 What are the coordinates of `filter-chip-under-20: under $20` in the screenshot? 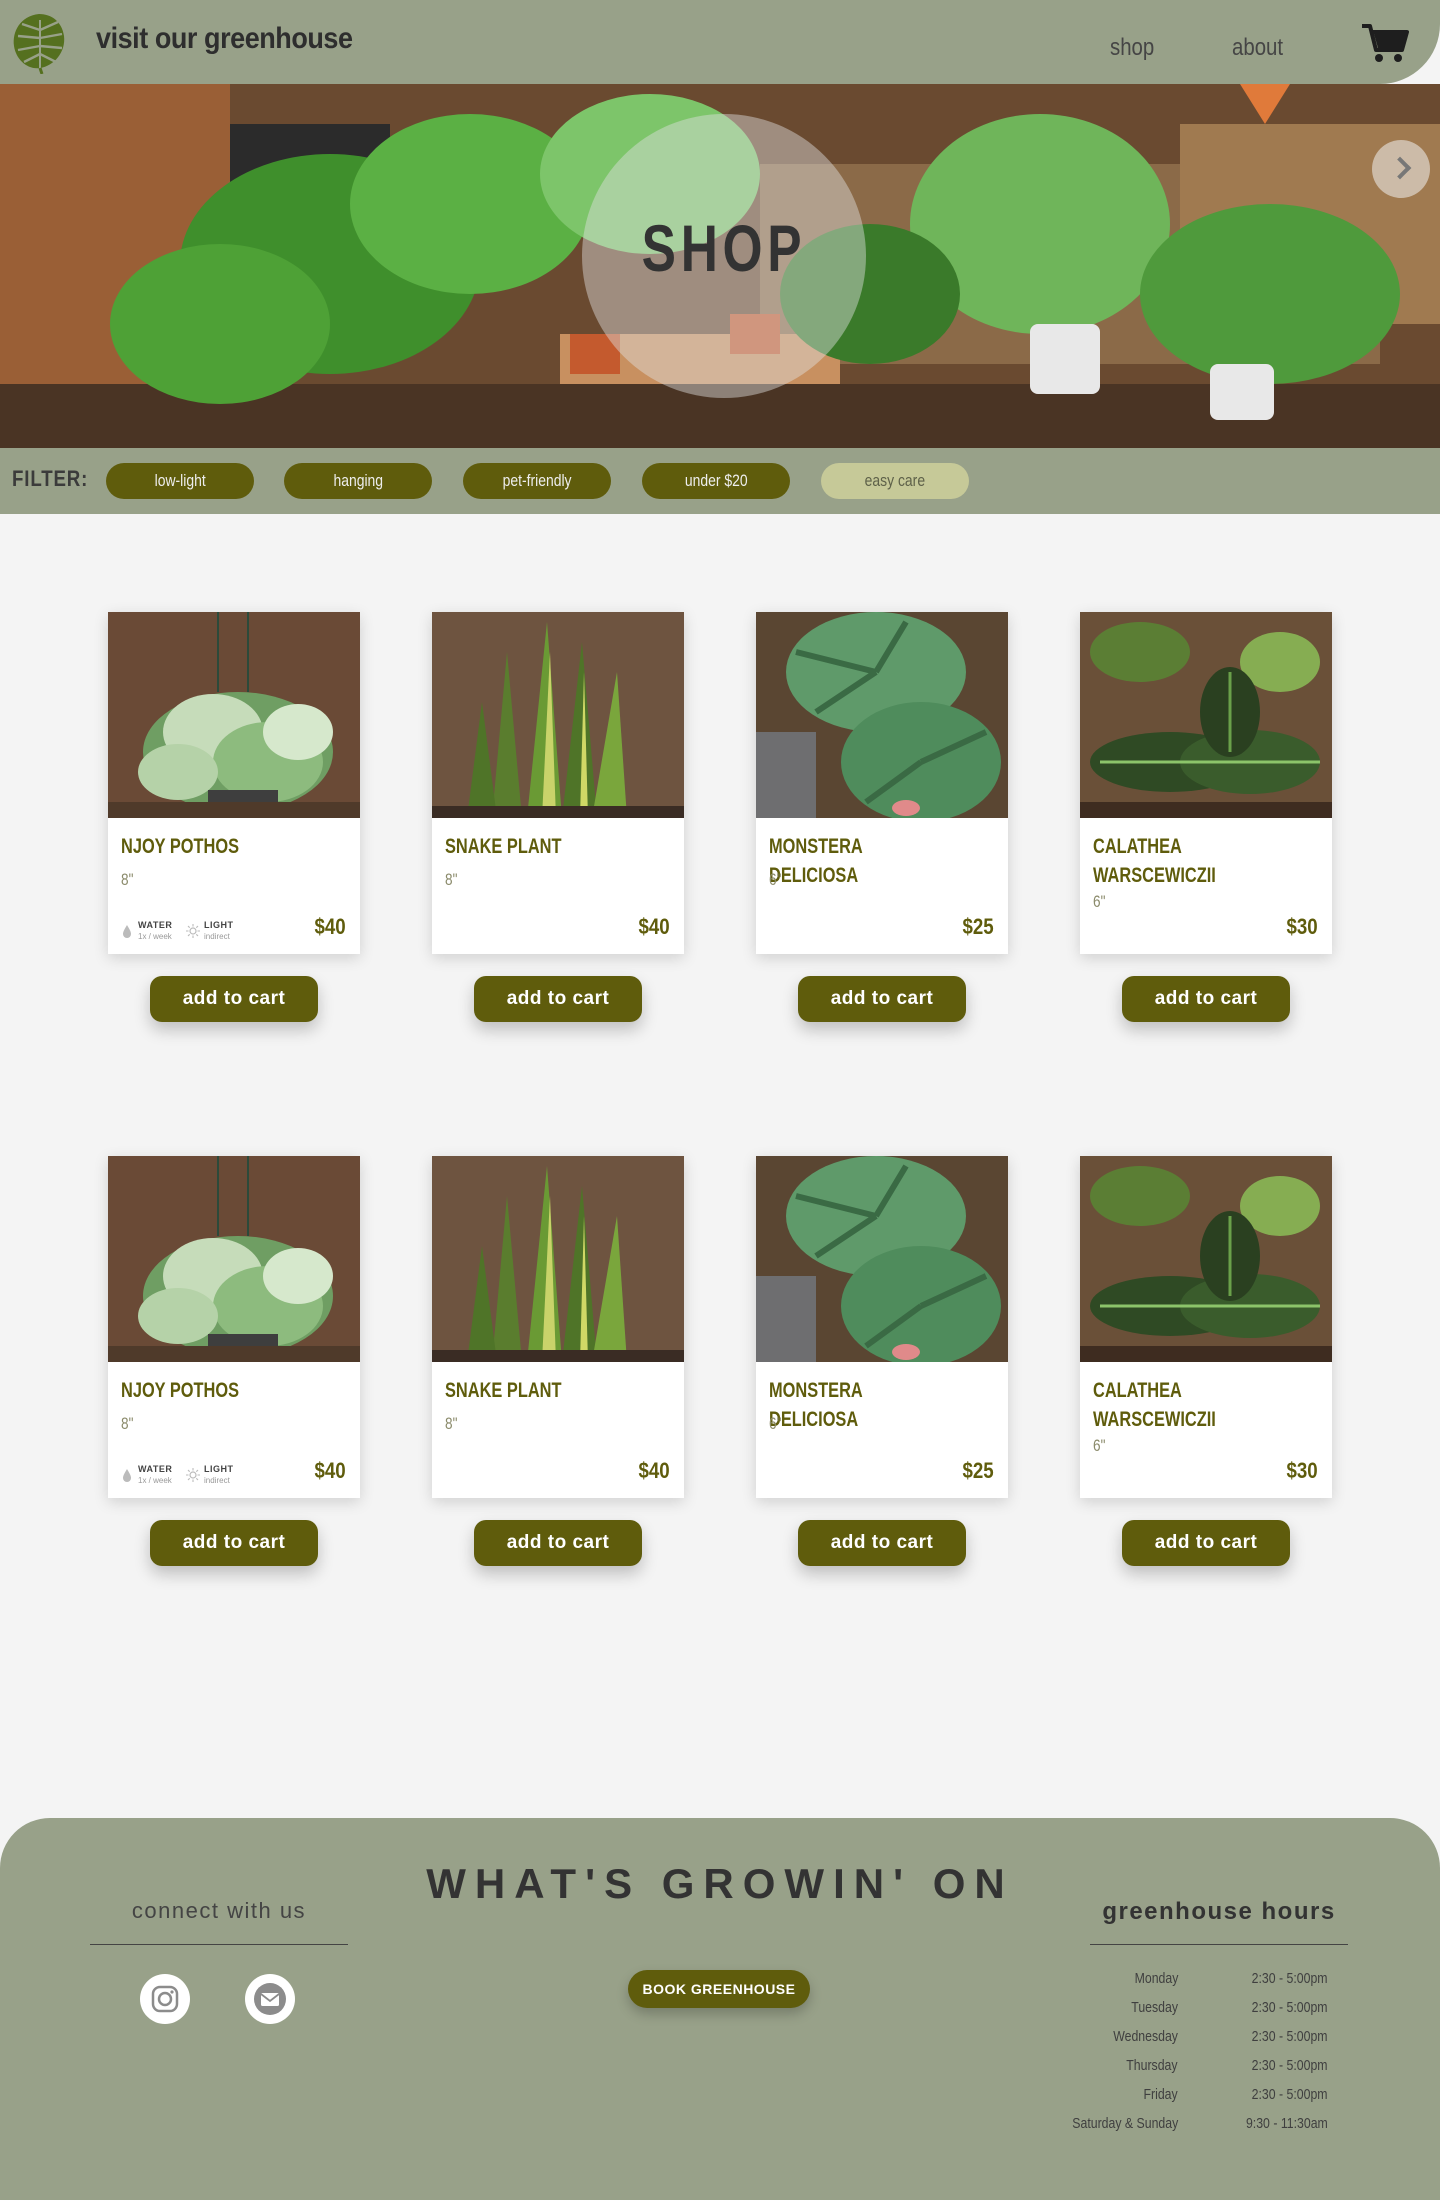 It's located at (716, 481).